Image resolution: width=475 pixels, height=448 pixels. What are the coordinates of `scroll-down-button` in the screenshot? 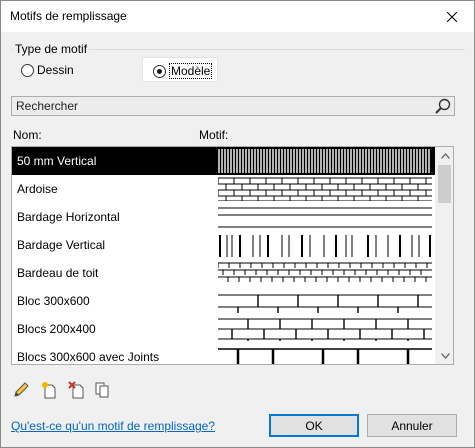 It's located at (444, 355).